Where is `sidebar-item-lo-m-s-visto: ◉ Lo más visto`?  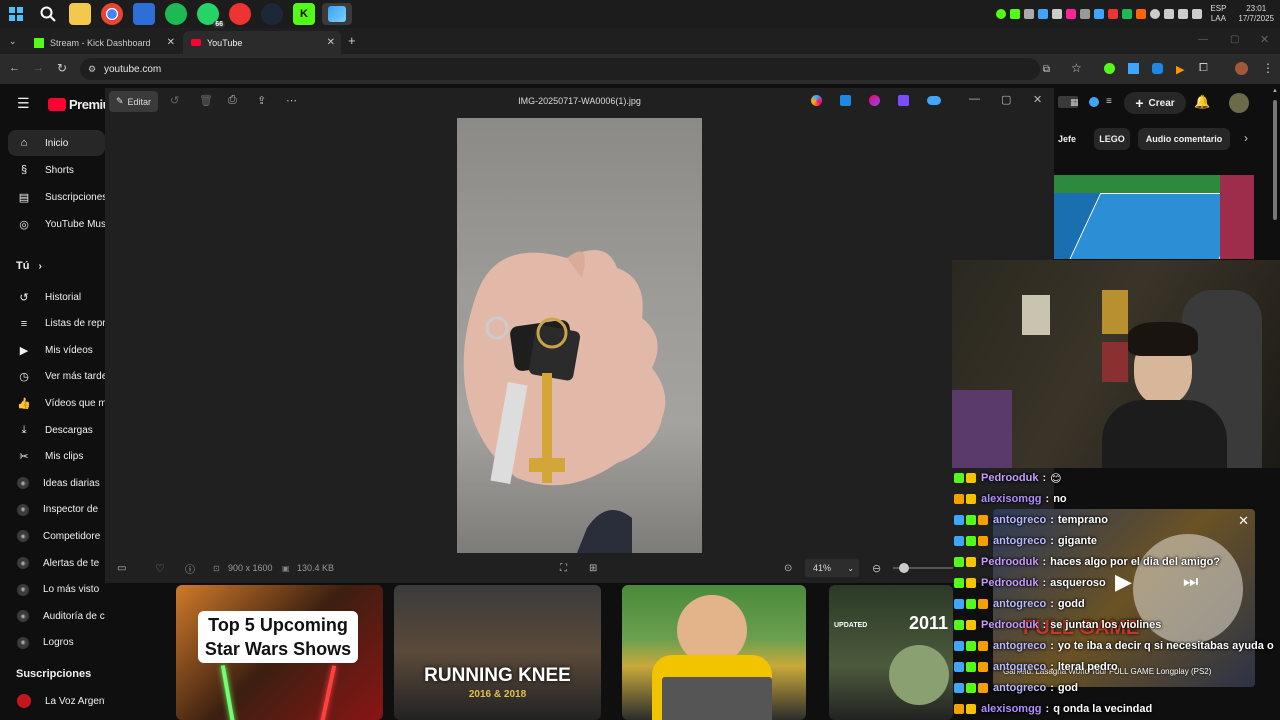 sidebar-item-lo-m-s-visto: ◉ Lo más visto is located at coordinates (52, 590).